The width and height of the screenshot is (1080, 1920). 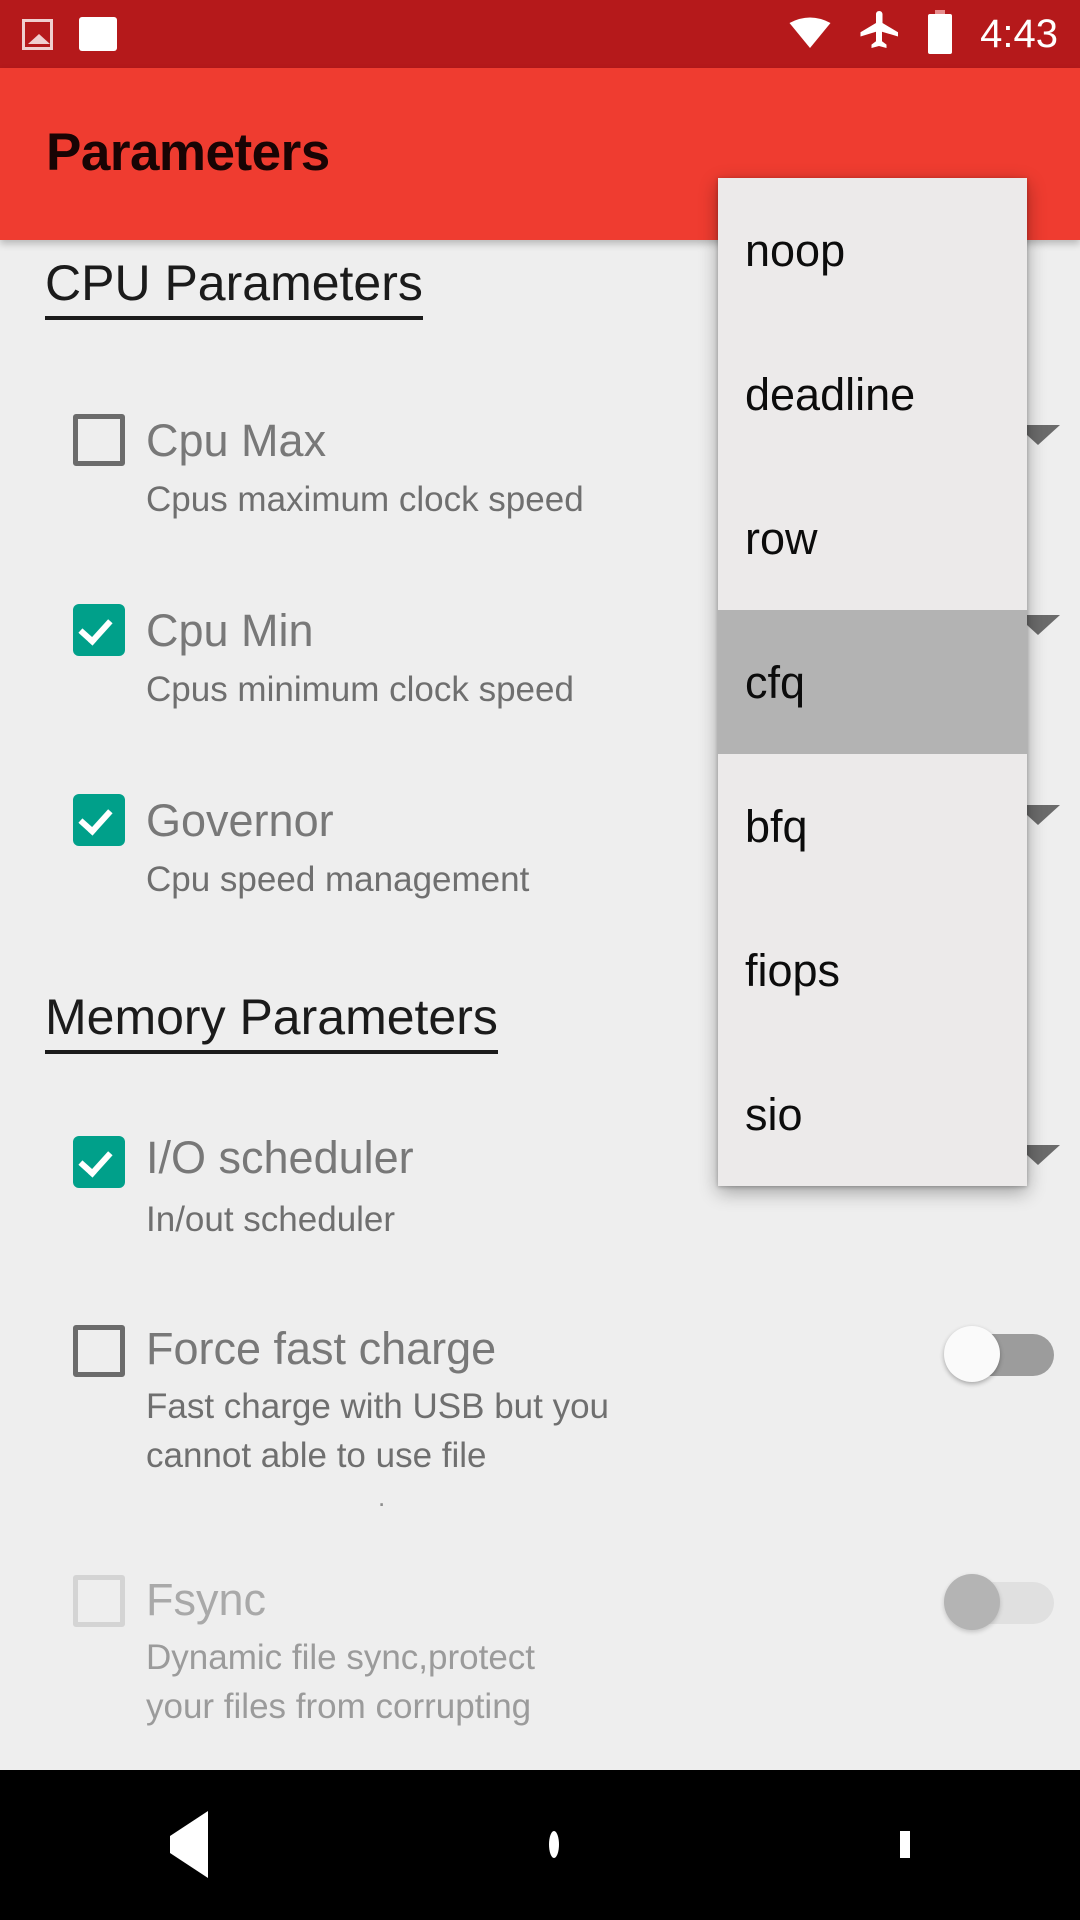 What do you see at coordinates (230, 630) in the screenshot?
I see `setting-title-cpu-min: Cpu Min` at bounding box center [230, 630].